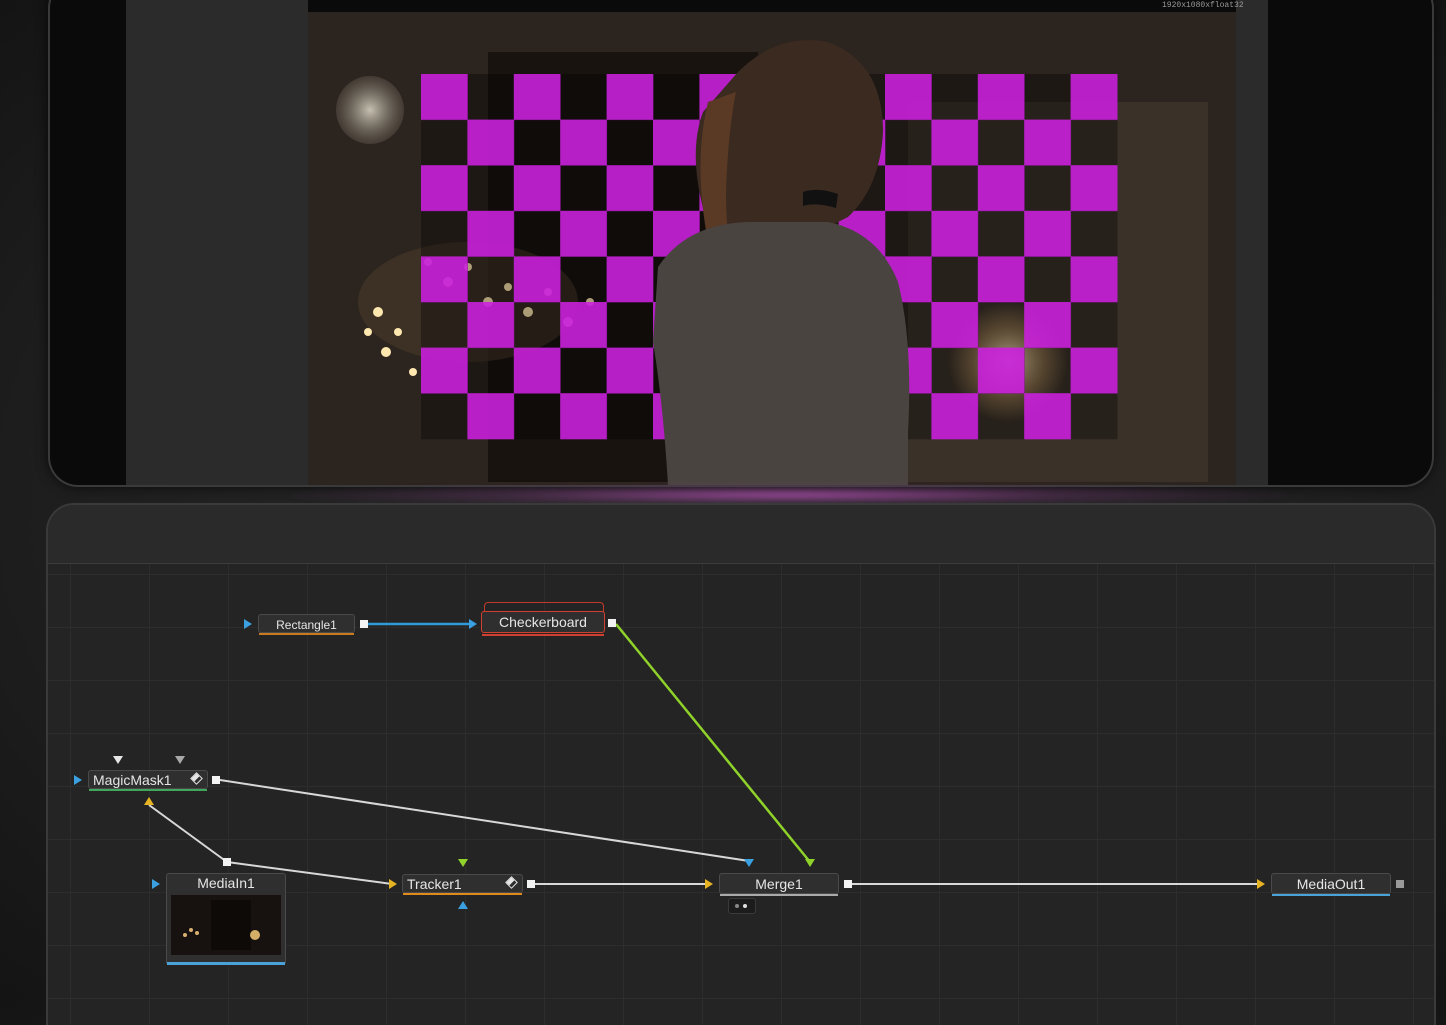 Image resolution: width=1446 pixels, height=1025 pixels. Describe the element at coordinates (790, 495) in the screenshot. I see `panel-divider-glow` at that location.